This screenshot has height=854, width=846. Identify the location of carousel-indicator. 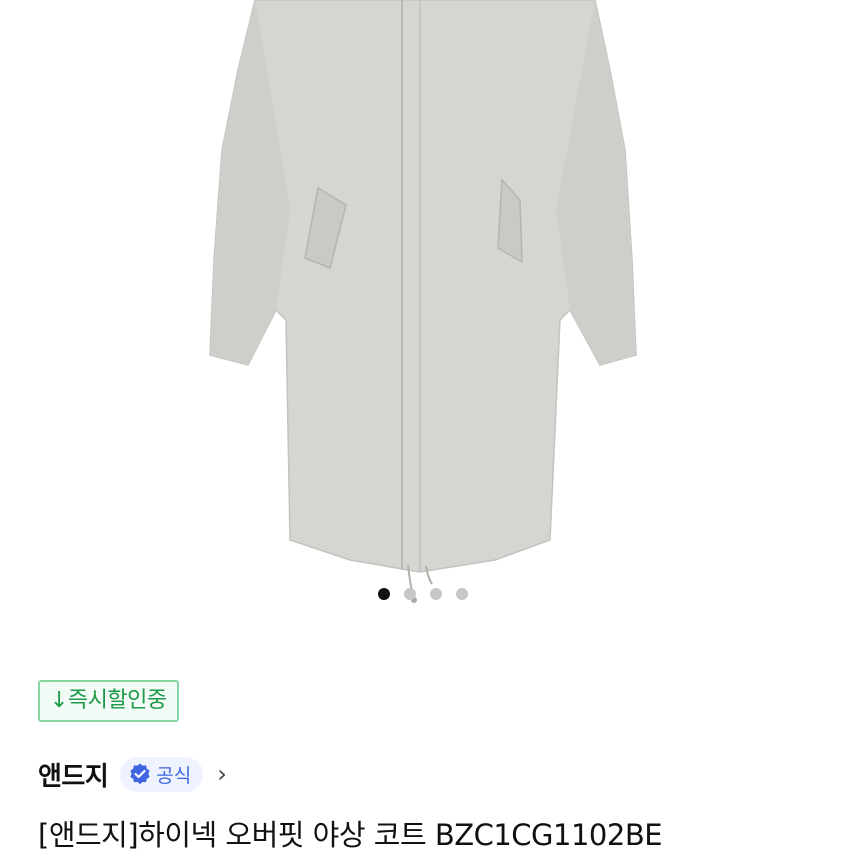
(423, 594).